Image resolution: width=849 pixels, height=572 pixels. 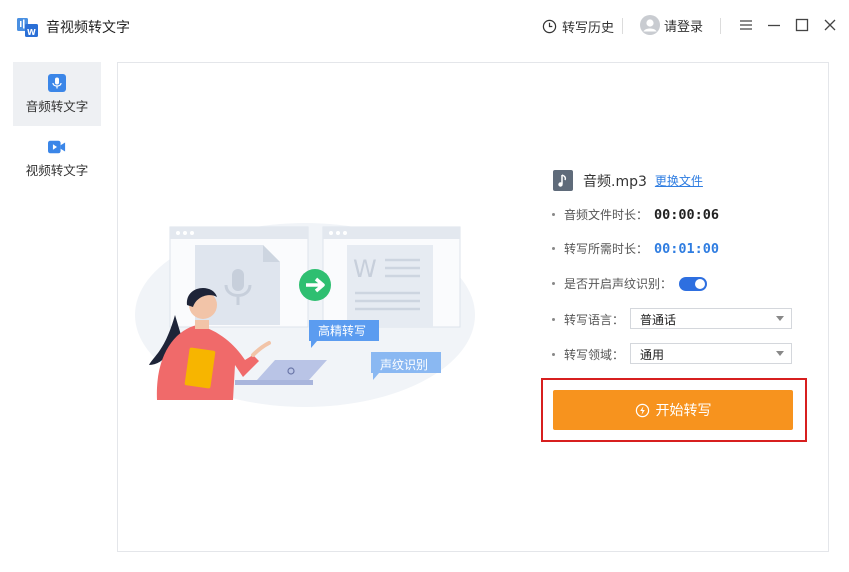 What do you see at coordinates (693, 283) in the screenshot?
I see `voiceprint-toggle` at bounding box center [693, 283].